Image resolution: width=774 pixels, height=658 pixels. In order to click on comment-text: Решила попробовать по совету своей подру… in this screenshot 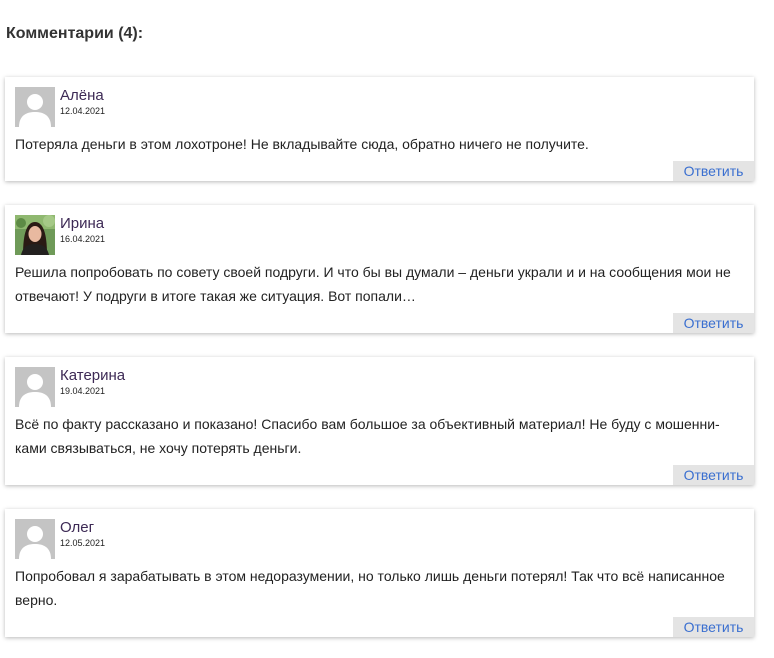, I will do `click(373, 284)`.